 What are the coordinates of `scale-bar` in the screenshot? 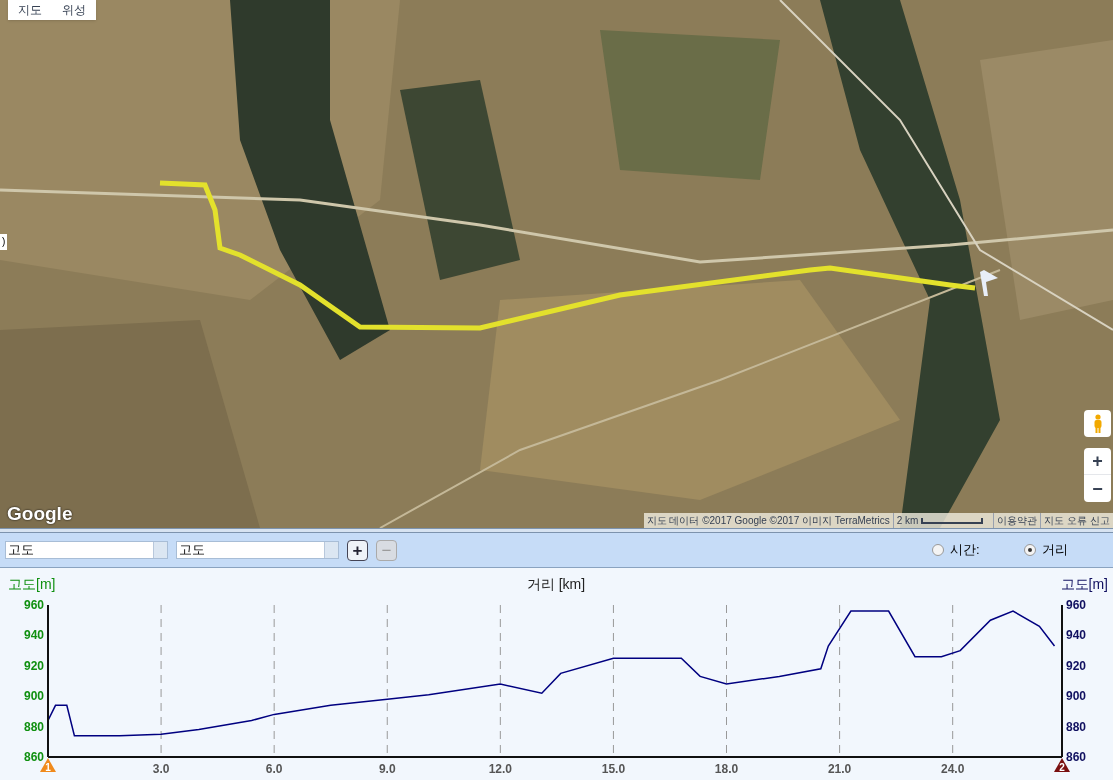 It's located at (952, 520).